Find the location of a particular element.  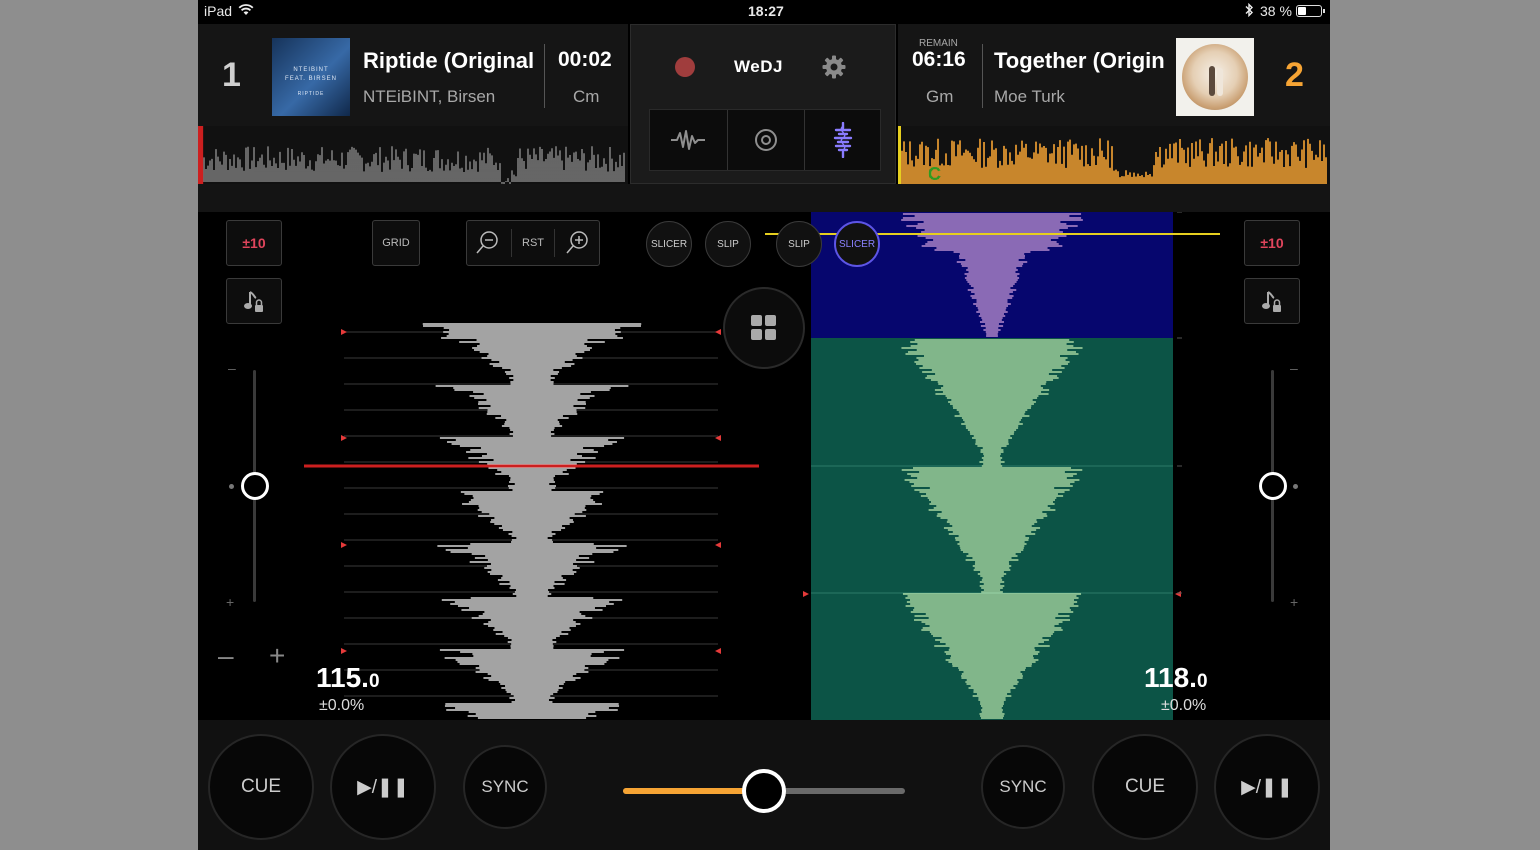

deck1-tempo-minus-mark: – is located at coordinates (232, 368).